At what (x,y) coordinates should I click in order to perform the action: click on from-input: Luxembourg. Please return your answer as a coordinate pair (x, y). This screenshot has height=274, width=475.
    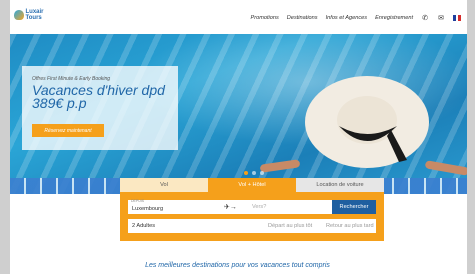
    Looking at the image, I should click on (147, 209).